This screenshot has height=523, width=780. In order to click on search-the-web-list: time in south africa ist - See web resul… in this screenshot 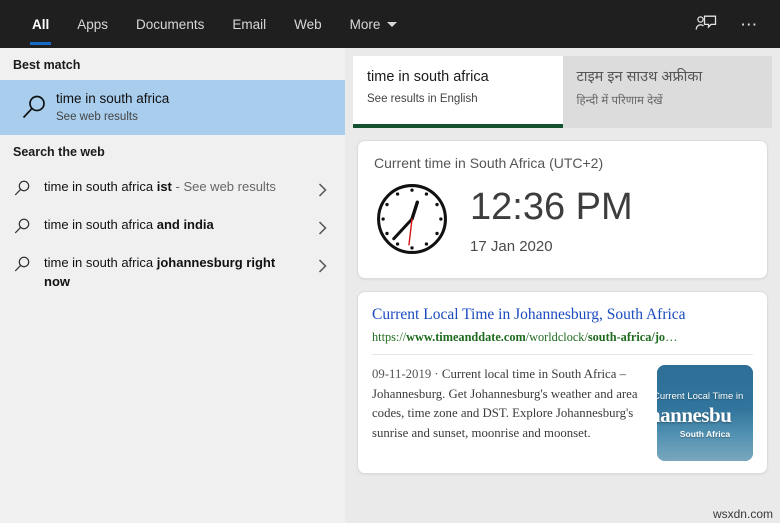, I will do `click(172, 234)`.